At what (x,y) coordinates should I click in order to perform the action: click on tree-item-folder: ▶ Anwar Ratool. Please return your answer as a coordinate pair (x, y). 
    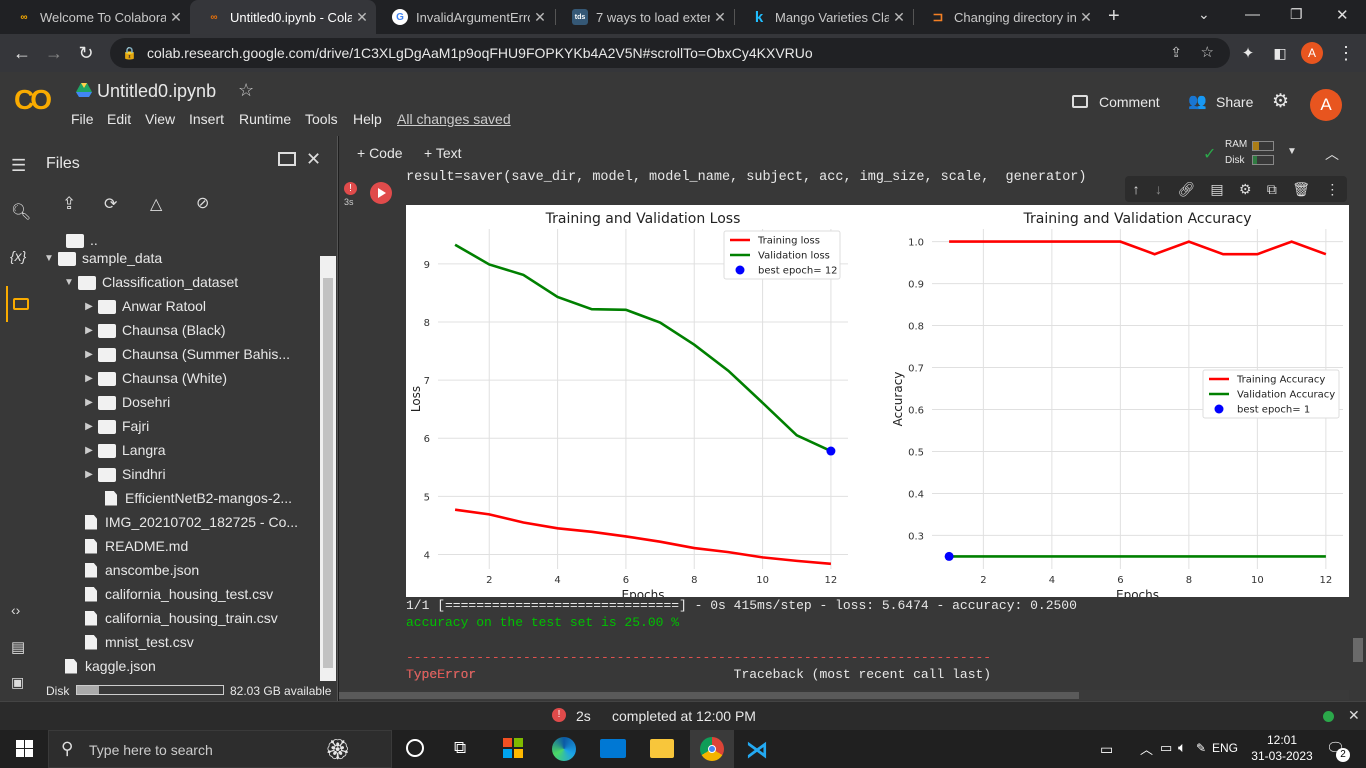
    Looking at the image, I should click on (143, 306).